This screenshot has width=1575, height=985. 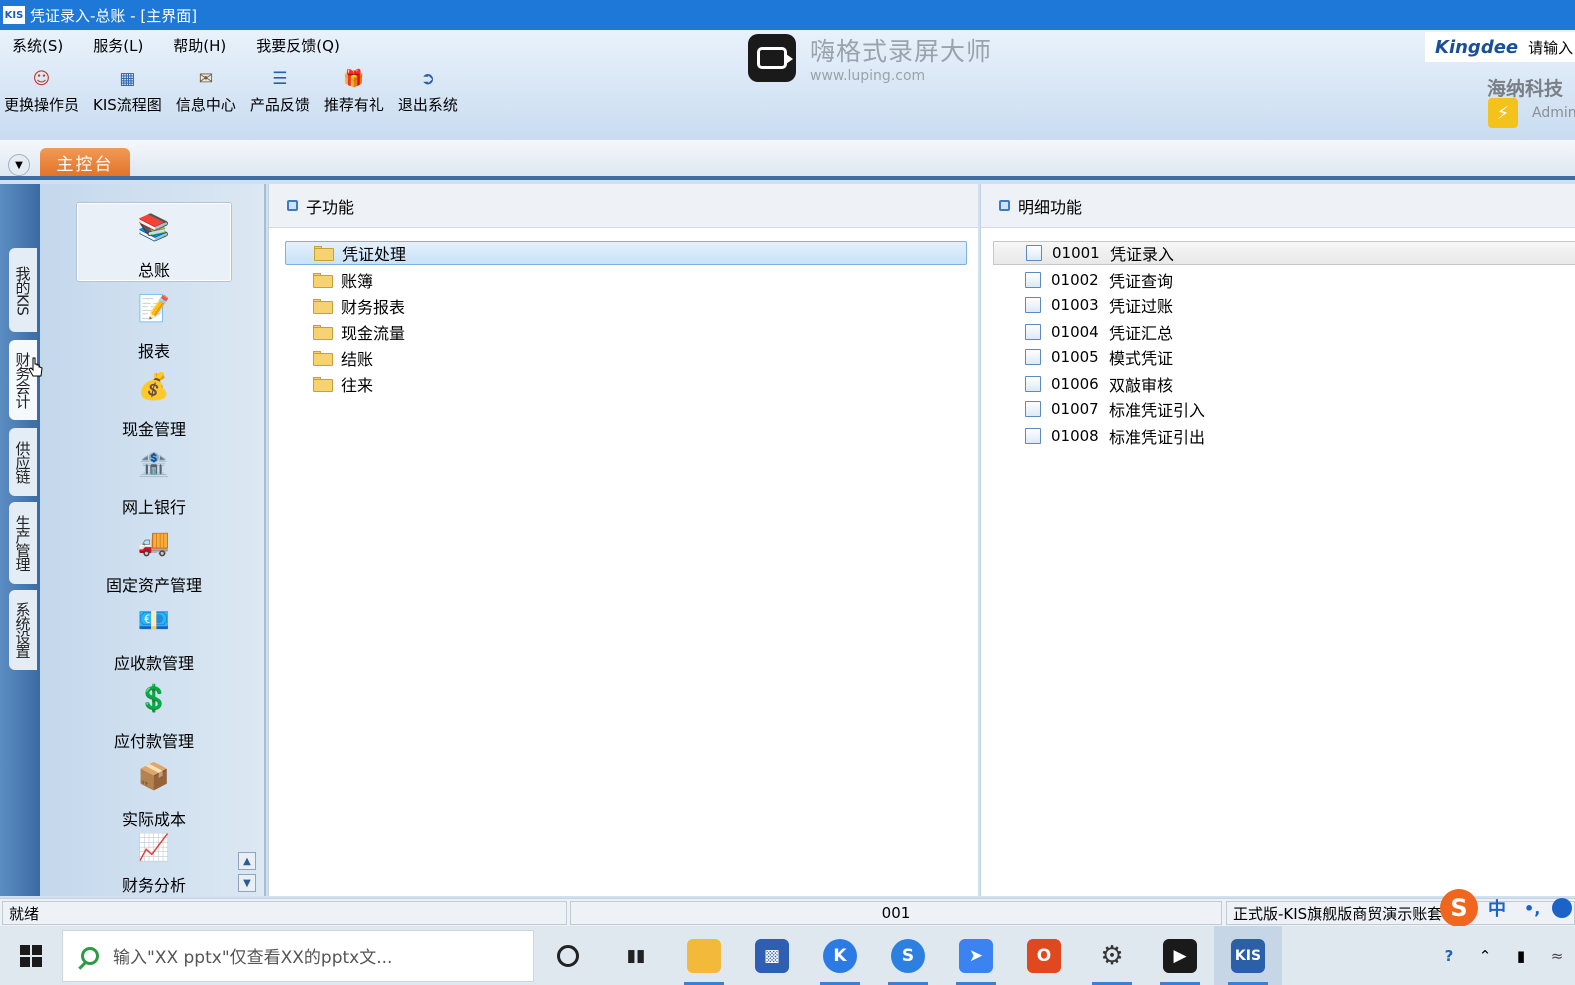 What do you see at coordinates (114, 15) in the screenshot?
I see `window-title: 凭证录入-总账 - [主界面]` at bounding box center [114, 15].